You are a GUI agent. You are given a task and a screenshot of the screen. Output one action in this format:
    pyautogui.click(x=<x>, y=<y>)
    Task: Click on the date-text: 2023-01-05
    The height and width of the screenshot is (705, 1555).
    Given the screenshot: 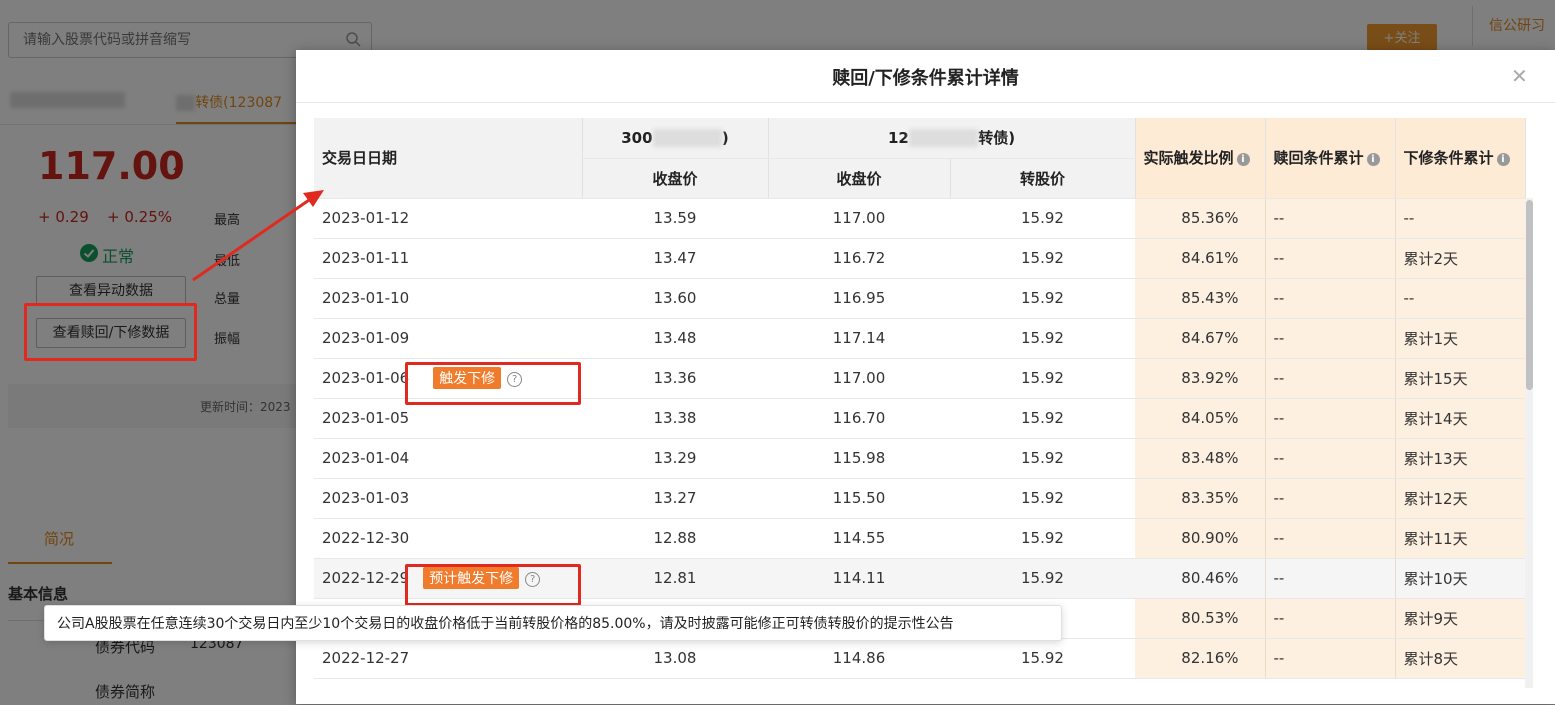 What is the action you would take?
    pyautogui.click(x=366, y=418)
    